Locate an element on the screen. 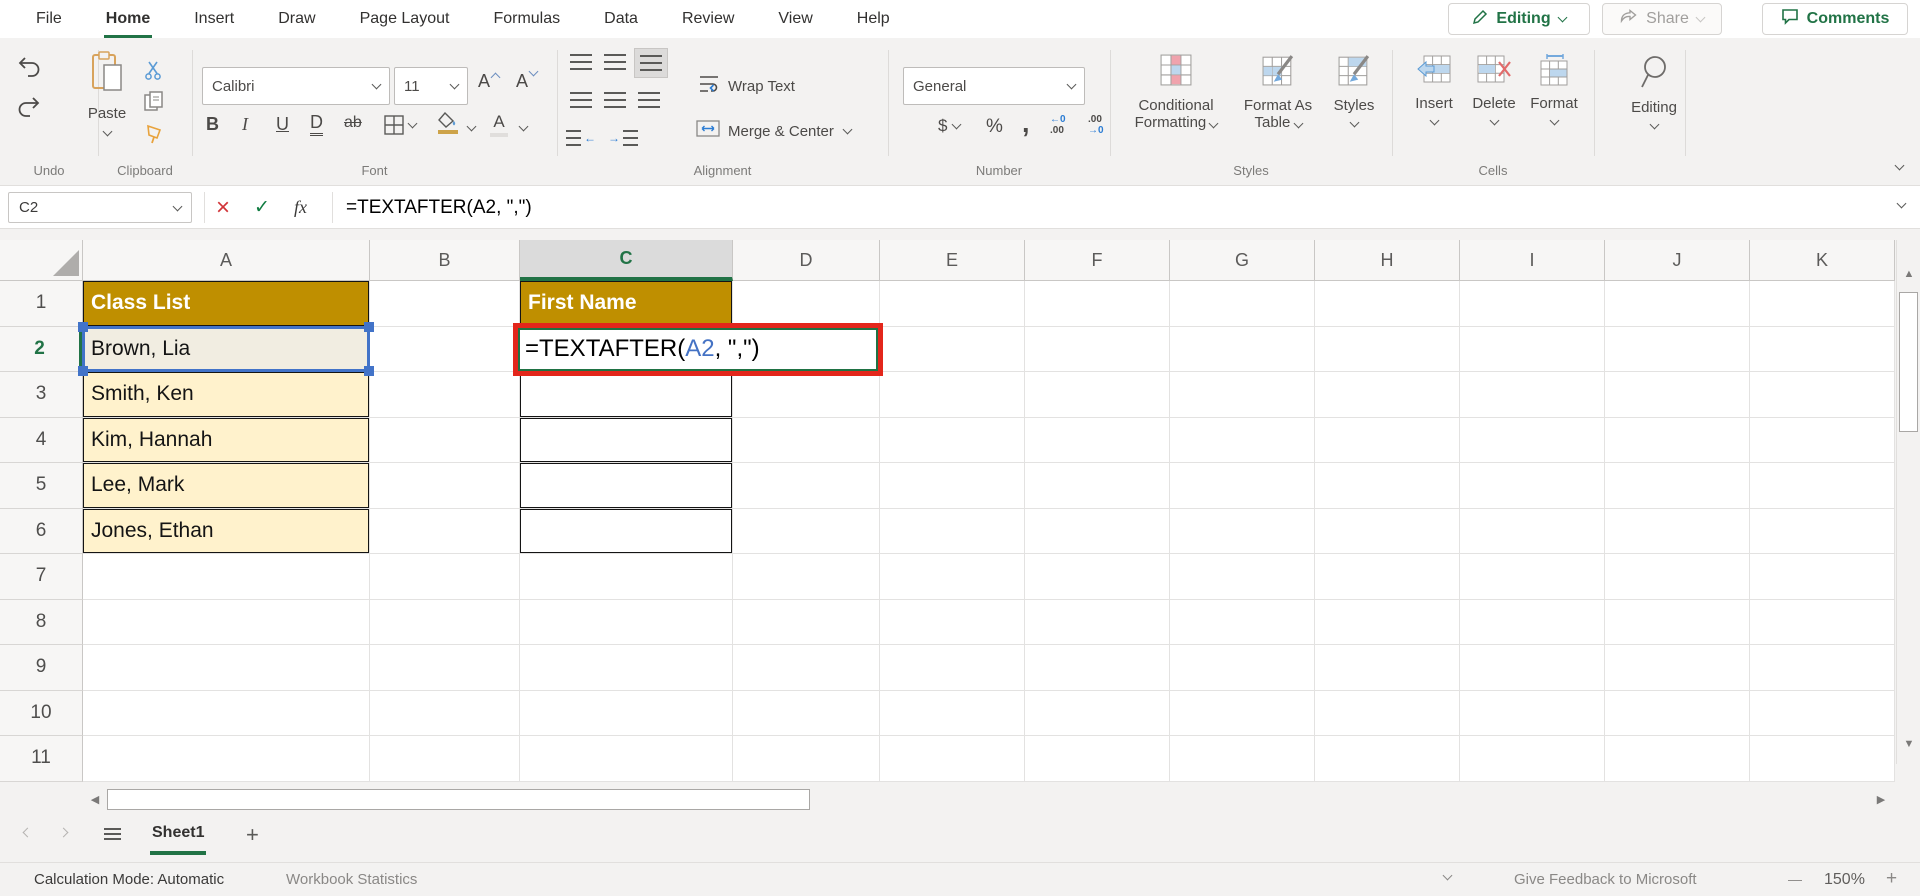  comma-format-button: , is located at coordinates (1026, 123).